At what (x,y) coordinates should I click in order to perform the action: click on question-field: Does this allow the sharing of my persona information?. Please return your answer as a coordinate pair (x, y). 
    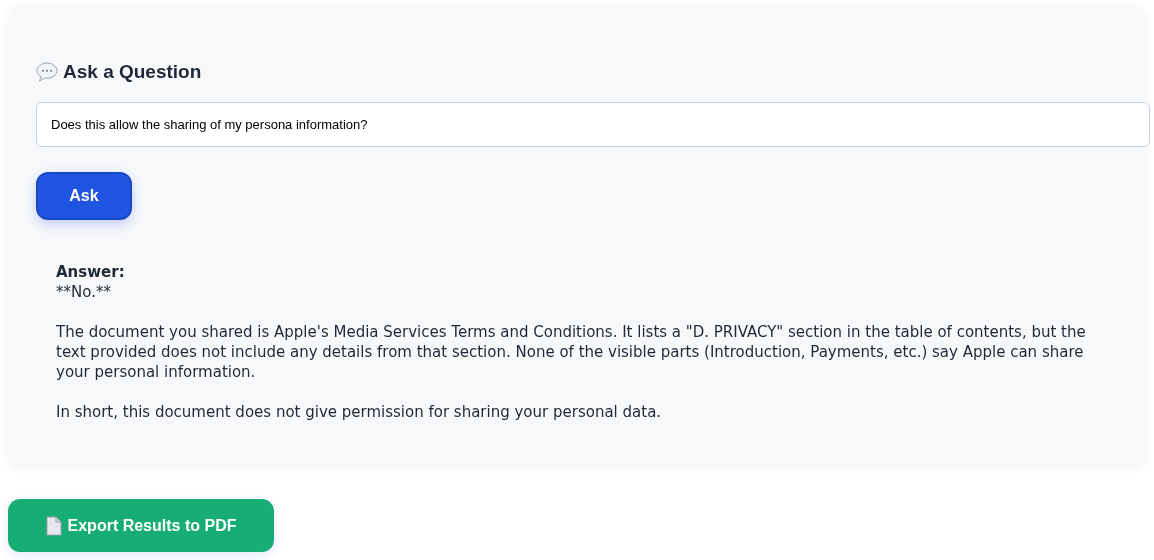
    Looking at the image, I should click on (593, 124).